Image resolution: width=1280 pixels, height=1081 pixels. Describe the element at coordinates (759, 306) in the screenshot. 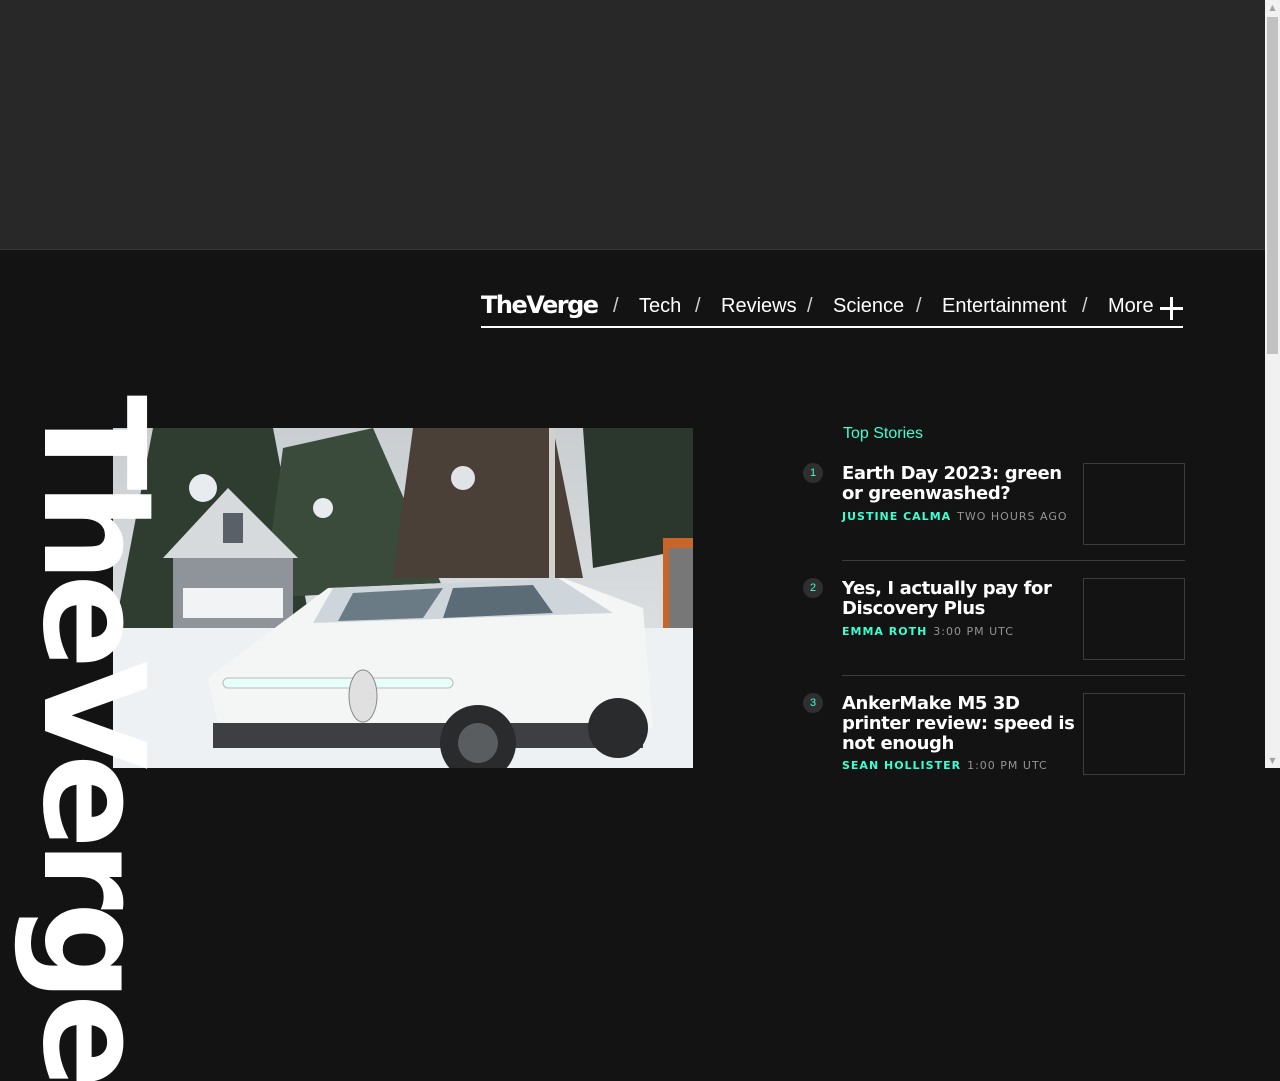

I see `nav-item-reviews: Reviews` at that location.